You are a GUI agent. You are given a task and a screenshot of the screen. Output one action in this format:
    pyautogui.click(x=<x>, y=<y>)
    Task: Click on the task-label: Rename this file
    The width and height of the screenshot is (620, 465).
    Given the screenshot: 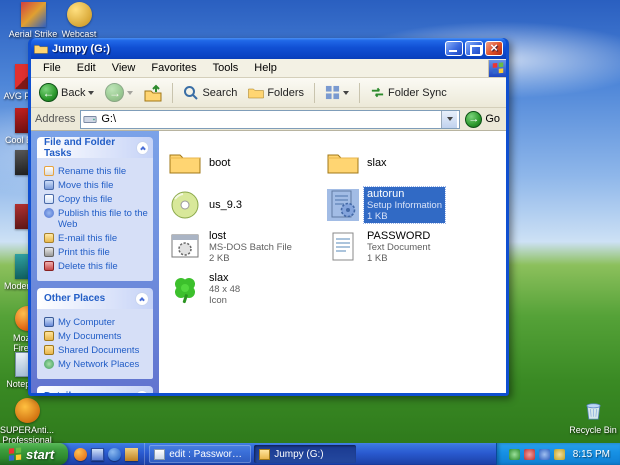 What is the action you would take?
    pyautogui.click(x=92, y=171)
    